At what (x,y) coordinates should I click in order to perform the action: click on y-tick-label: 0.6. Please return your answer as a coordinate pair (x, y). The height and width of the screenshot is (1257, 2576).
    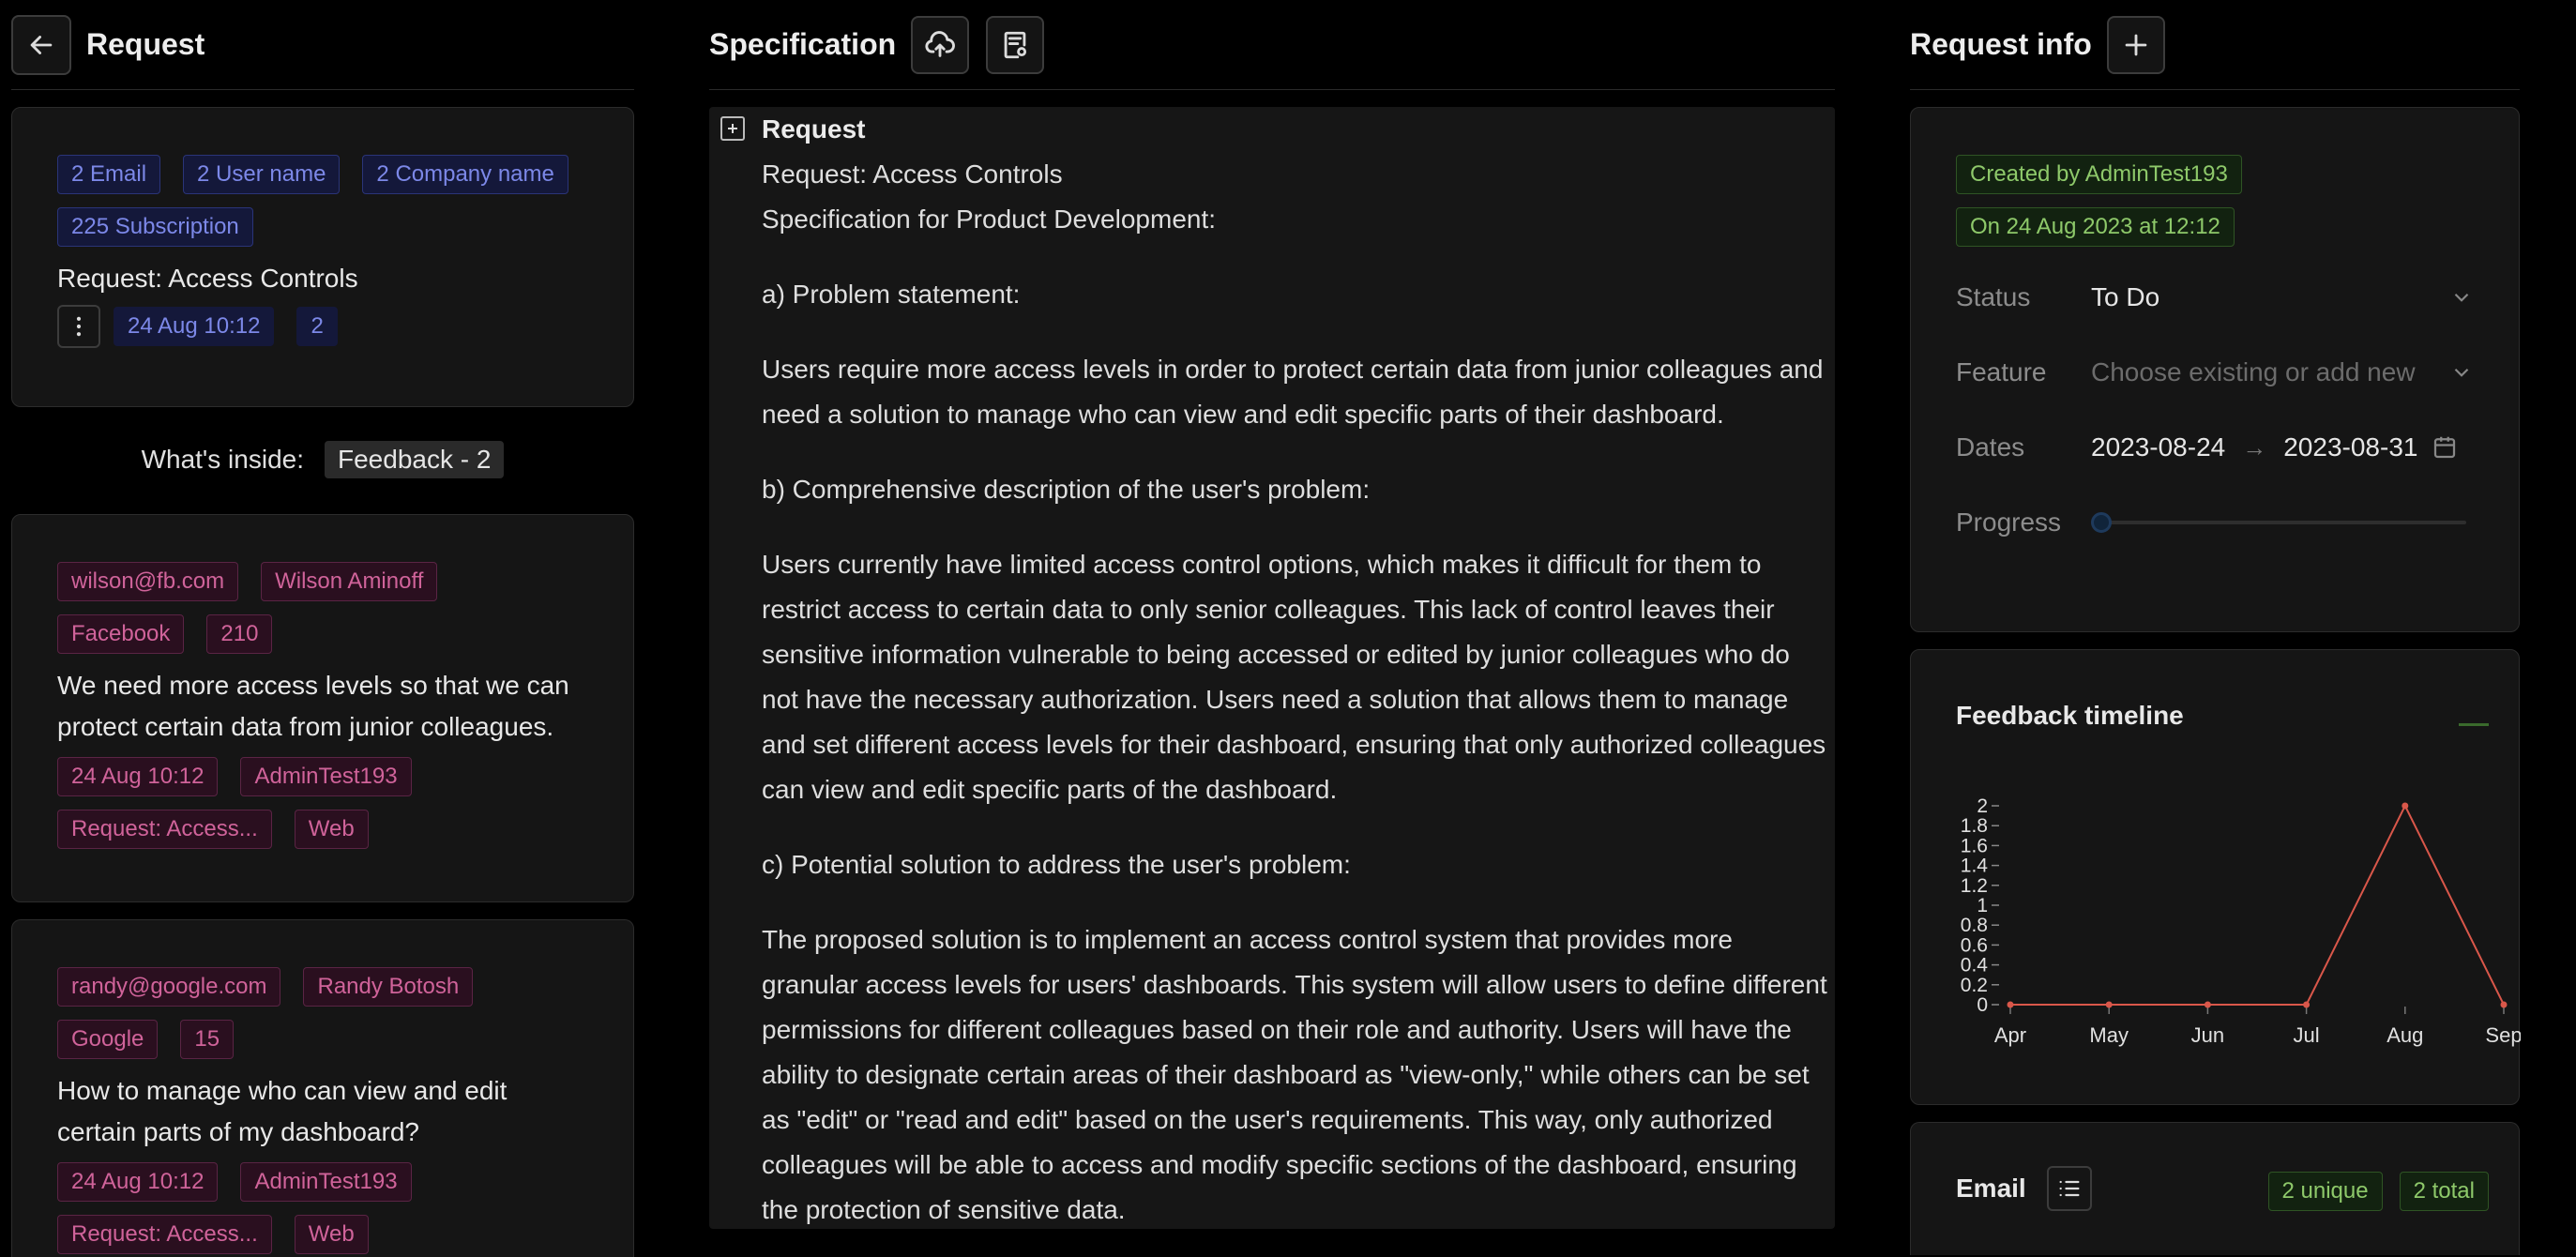
    Looking at the image, I should click on (1974, 945).